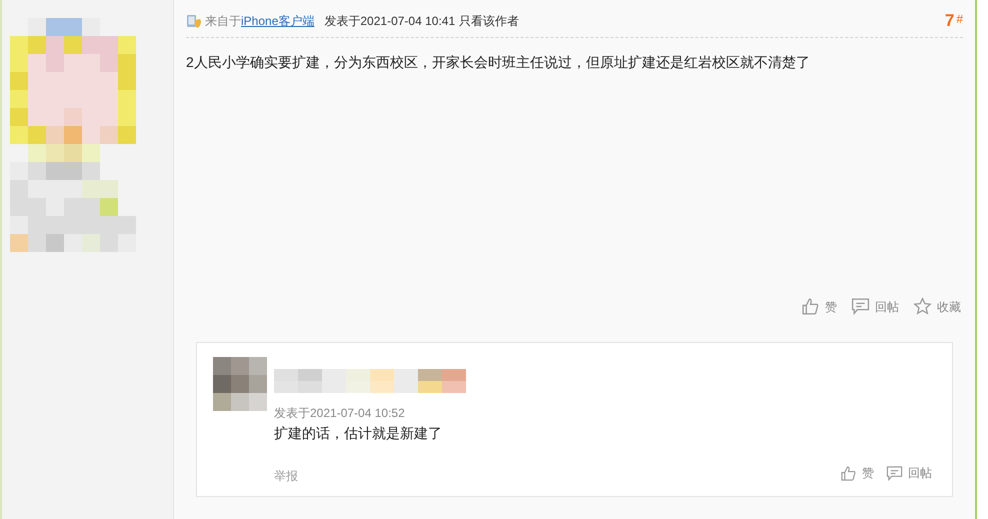 This screenshot has height=519, width=988. What do you see at coordinates (489, 21) in the screenshot?
I see `only-author-link: 只看该作者` at bounding box center [489, 21].